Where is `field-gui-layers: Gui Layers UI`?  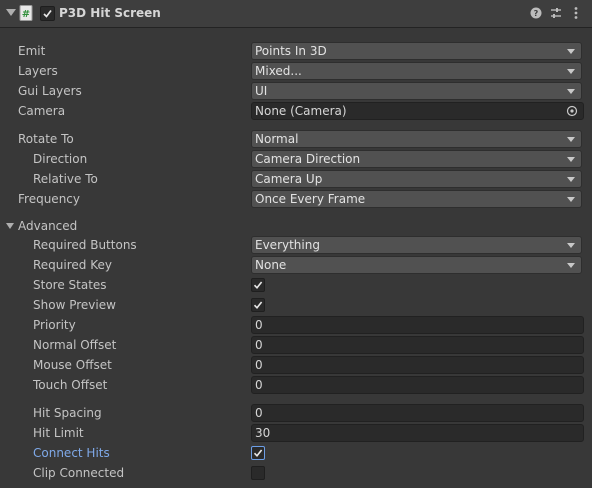
field-gui-layers: Gui Layers UI is located at coordinates (296, 91).